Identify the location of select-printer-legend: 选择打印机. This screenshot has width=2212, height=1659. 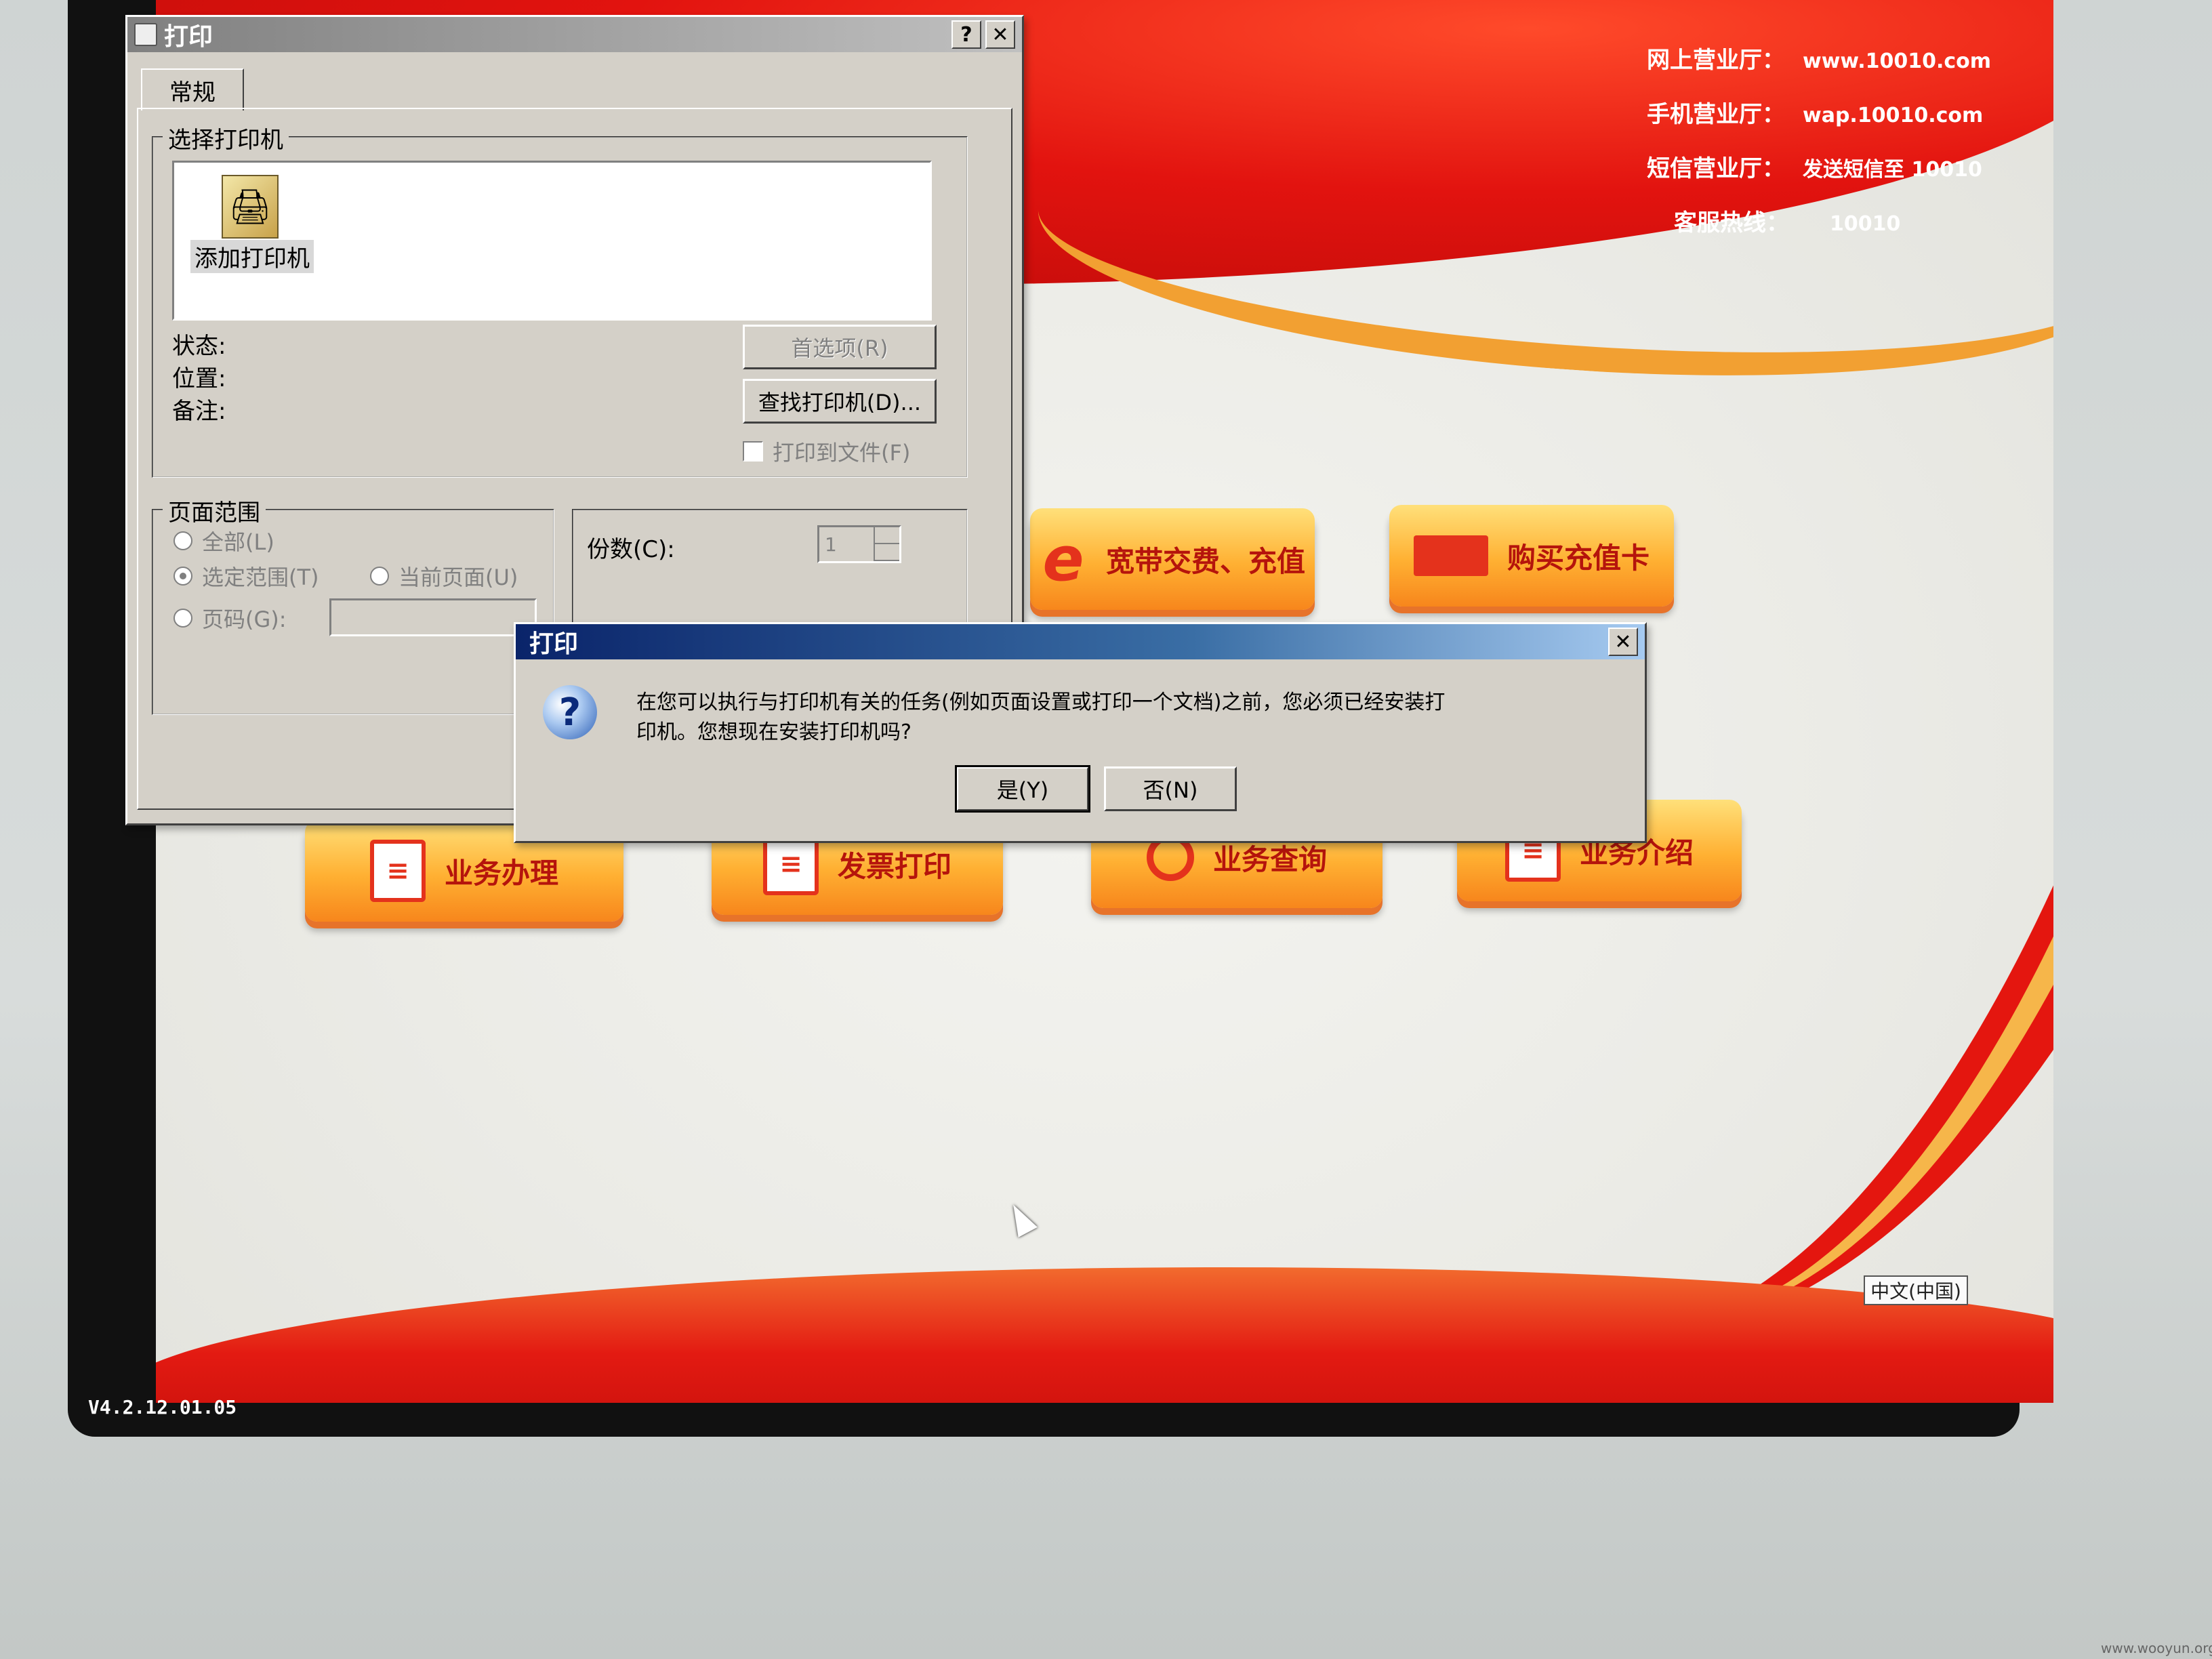
(226, 138).